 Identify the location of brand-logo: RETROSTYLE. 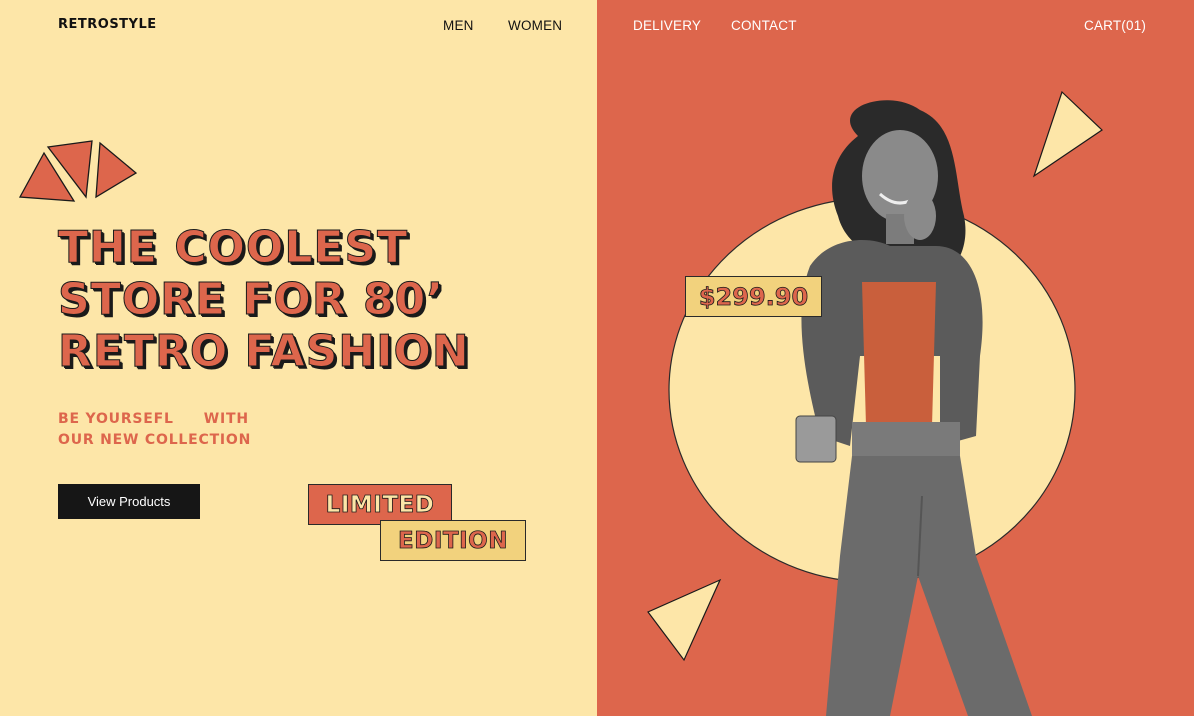
(107, 25).